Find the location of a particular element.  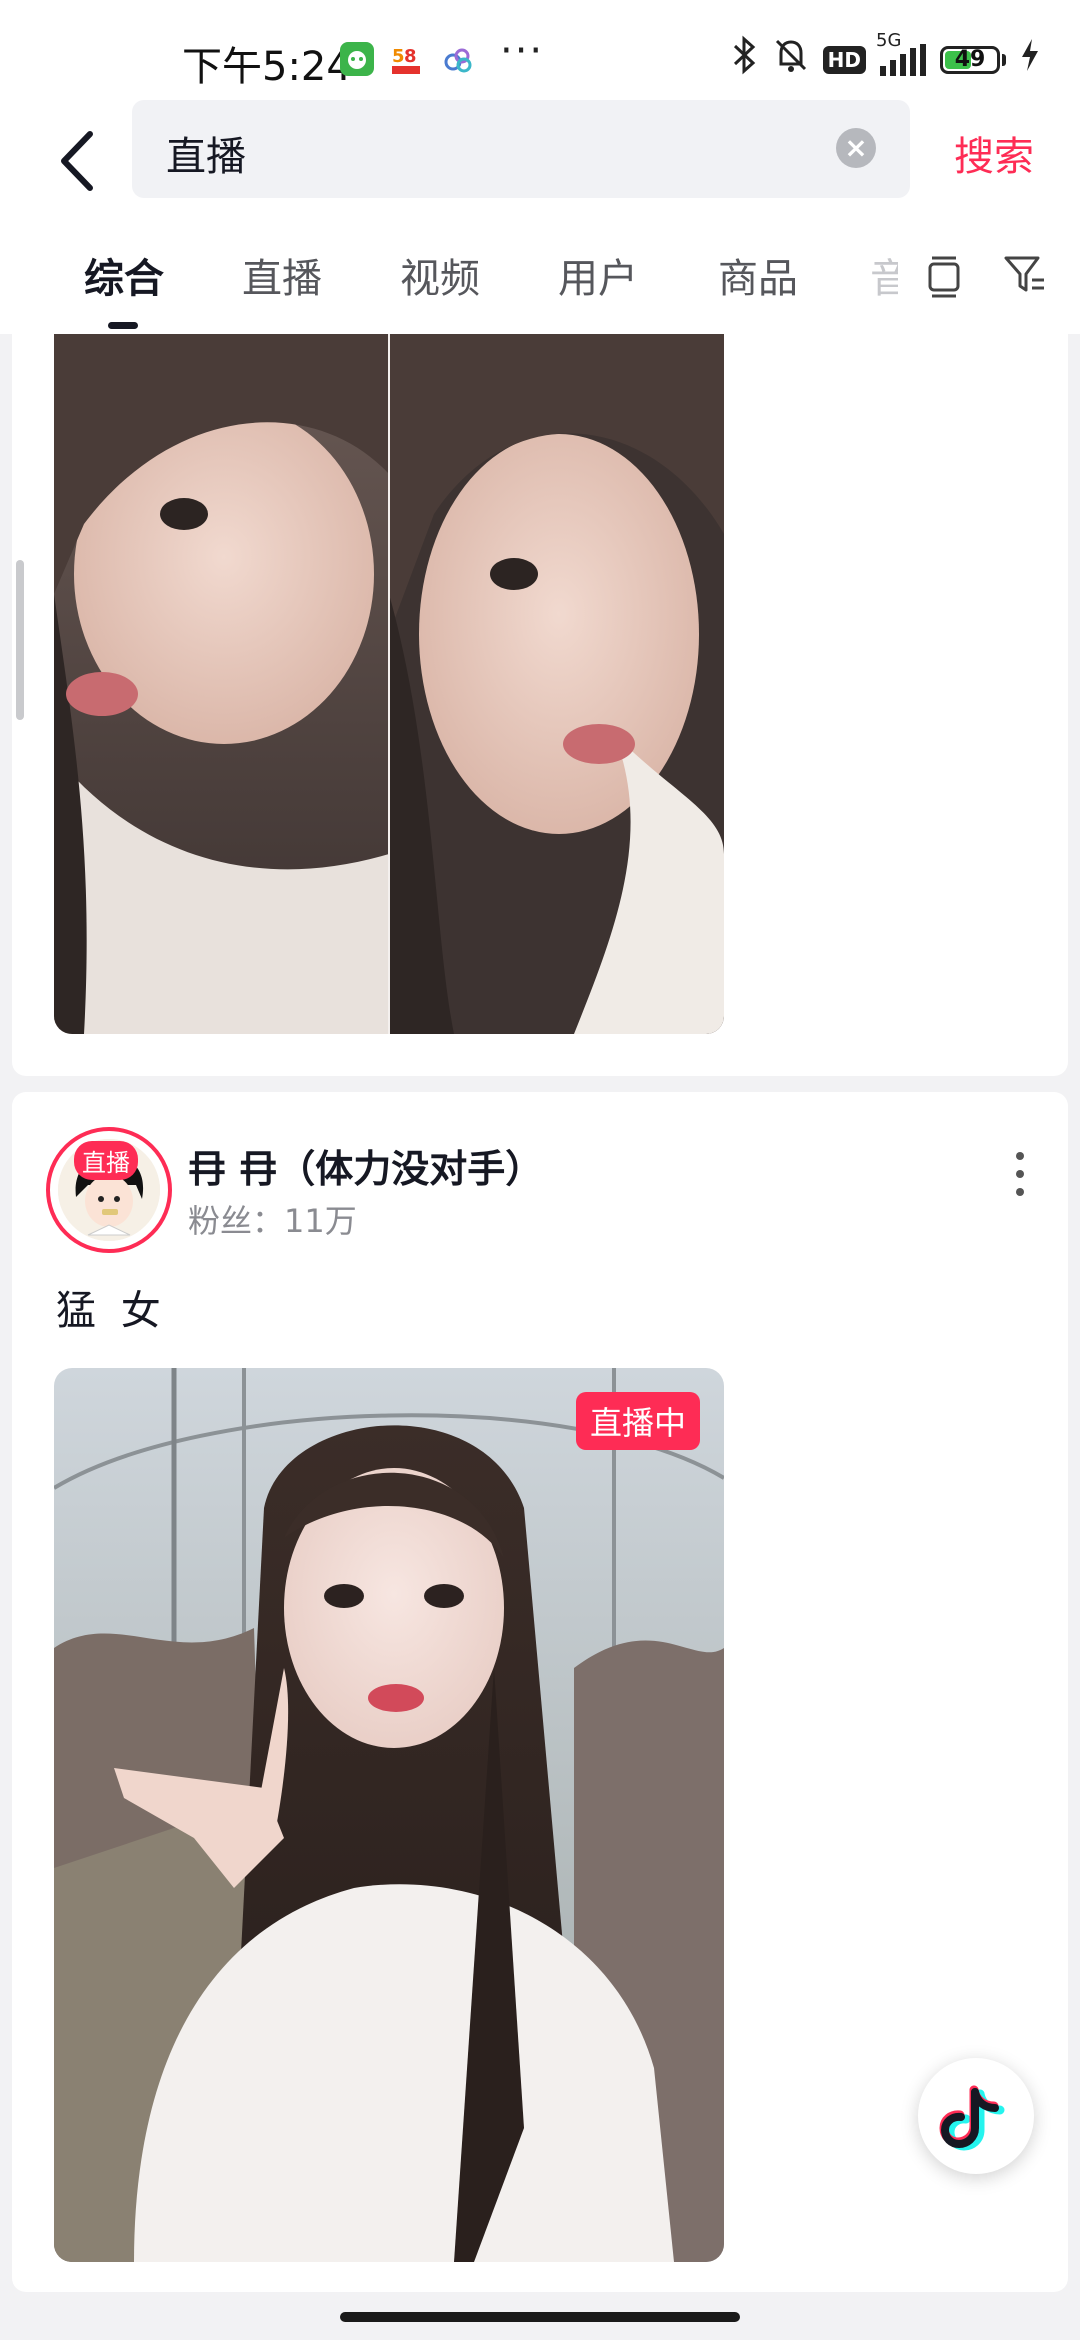

battery-icon: 49 is located at coordinates (970, 60).